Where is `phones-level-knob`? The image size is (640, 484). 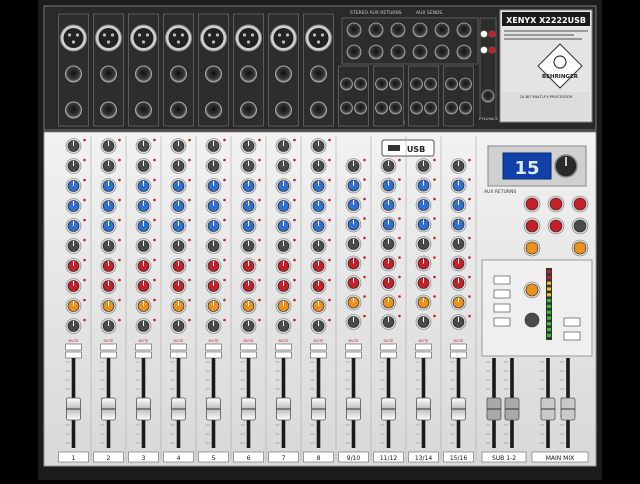
phones-level-knob is located at coordinates (532, 290).